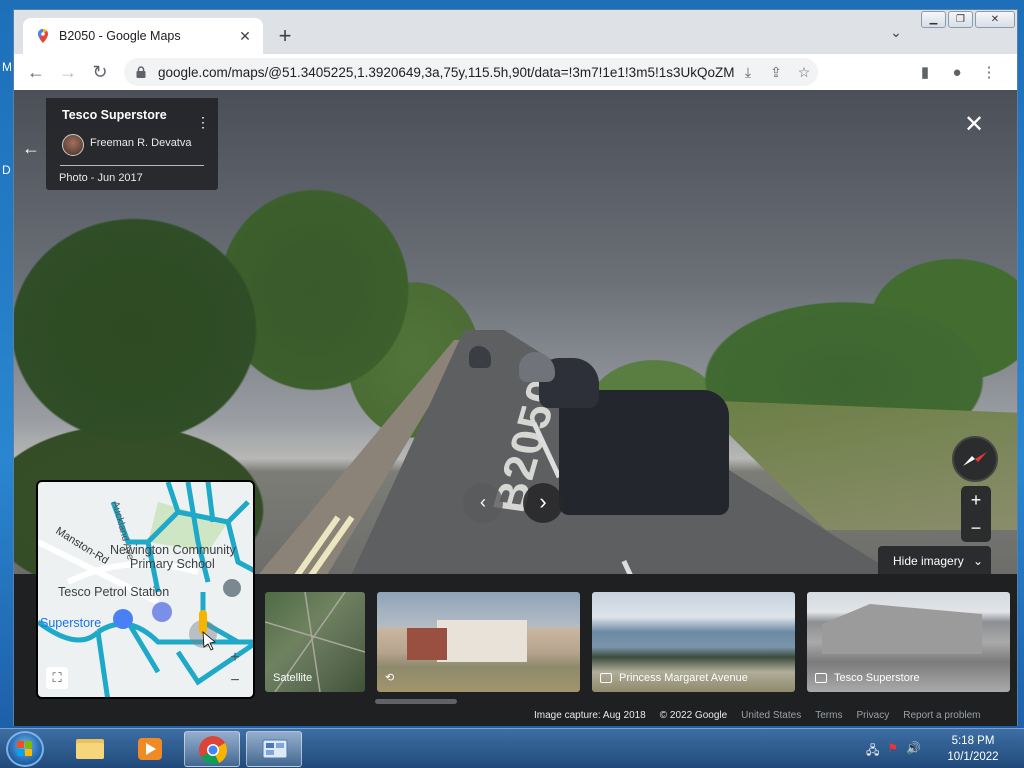  I want to click on zoom-out-button: −, so click(976, 528).